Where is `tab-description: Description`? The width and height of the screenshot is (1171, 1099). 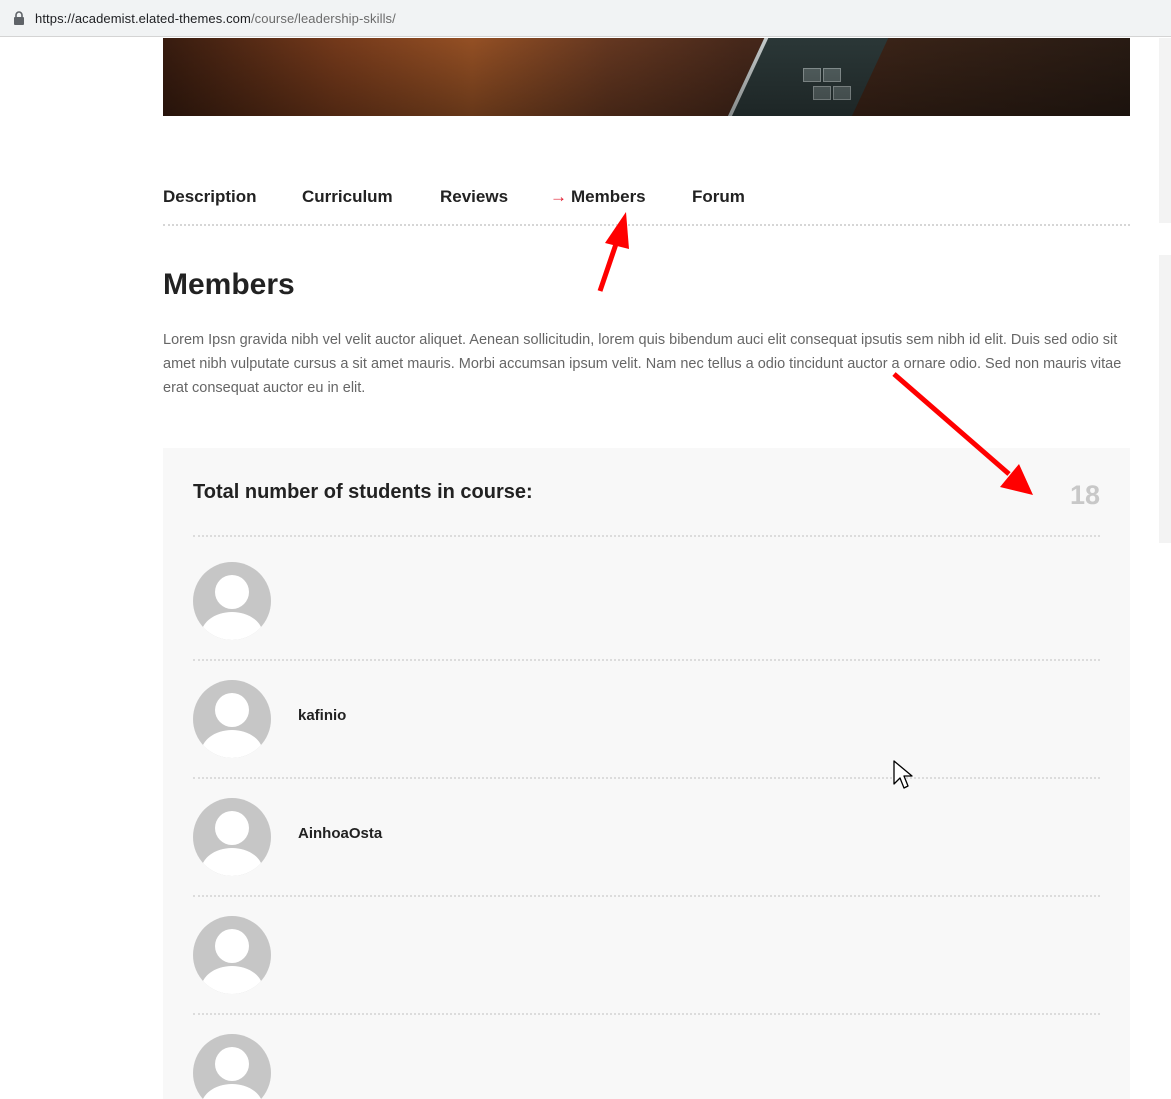 tab-description: Description is located at coordinates (210, 197).